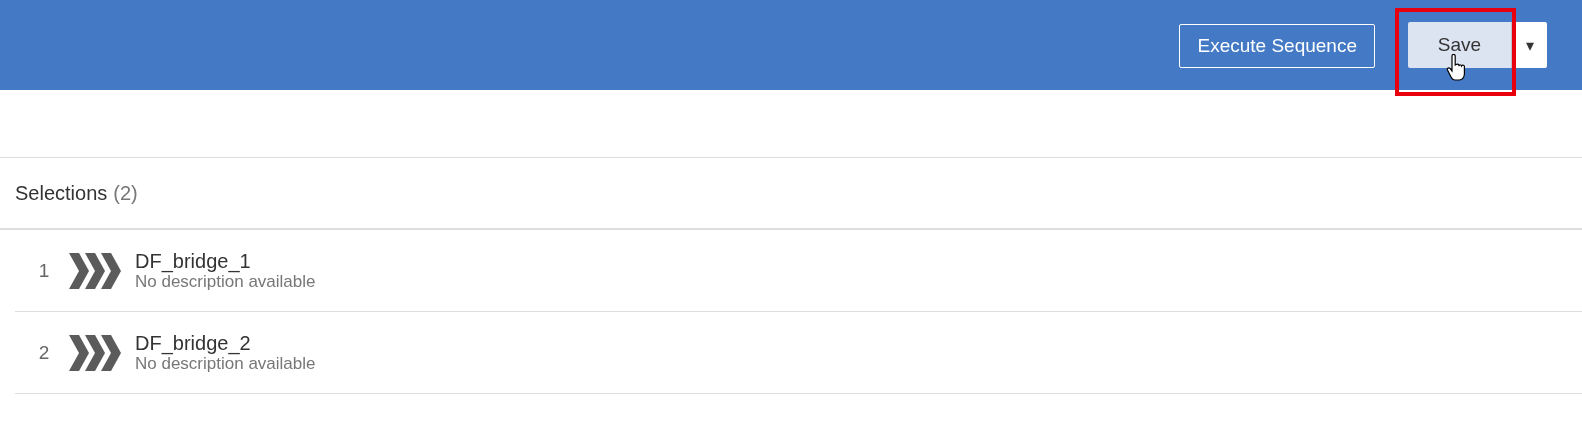 The width and height of the screenshot is (1582, 446). Describe the element at coordinates (1277, 46) in the screenshot. I see `execute-button: Execute Sequence` at that location.